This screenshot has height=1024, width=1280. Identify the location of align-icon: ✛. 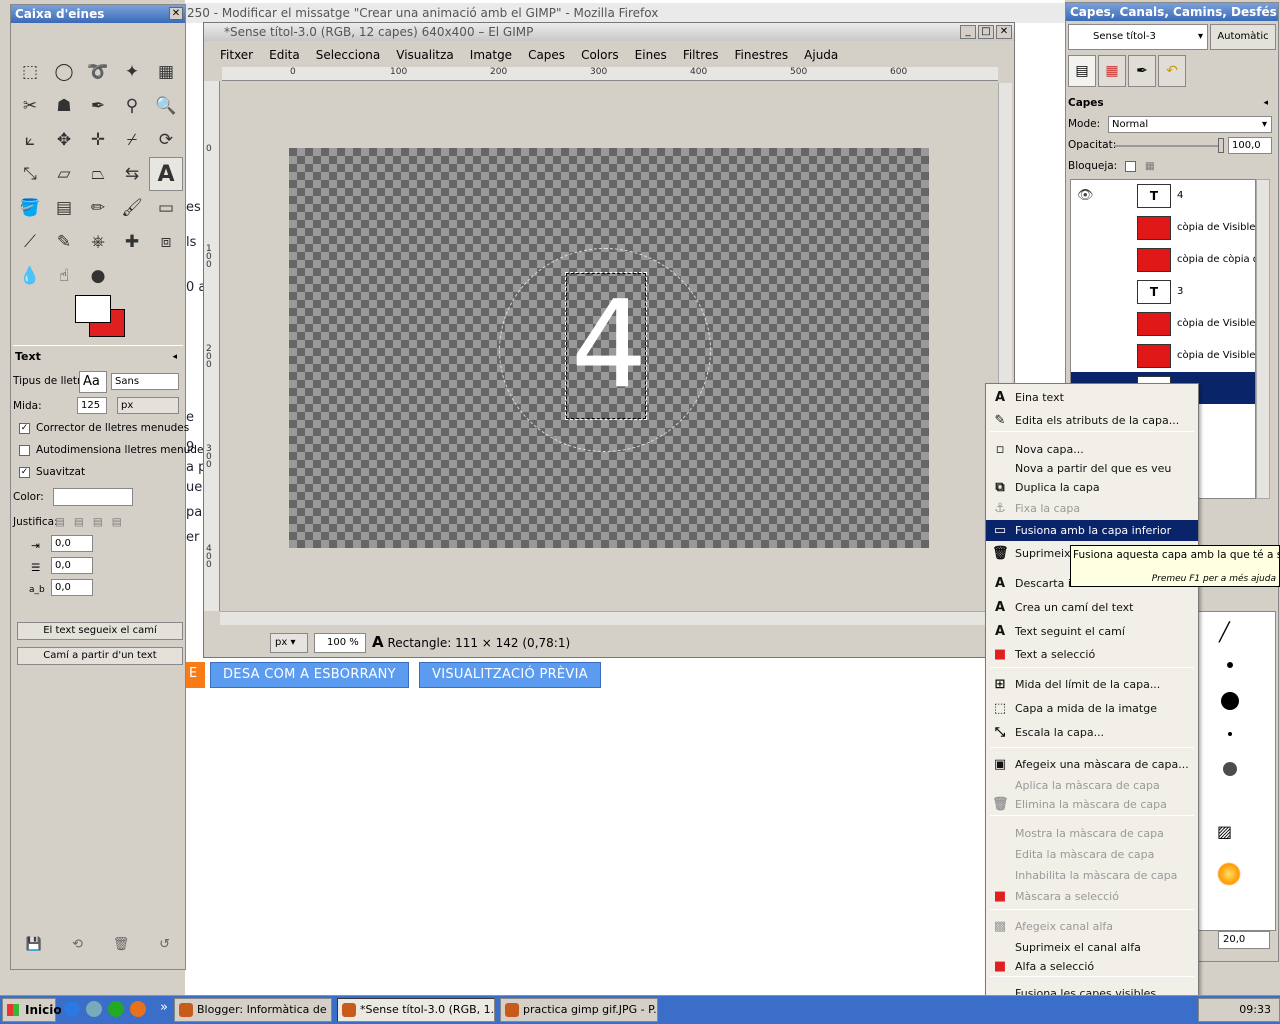
(98, 140).